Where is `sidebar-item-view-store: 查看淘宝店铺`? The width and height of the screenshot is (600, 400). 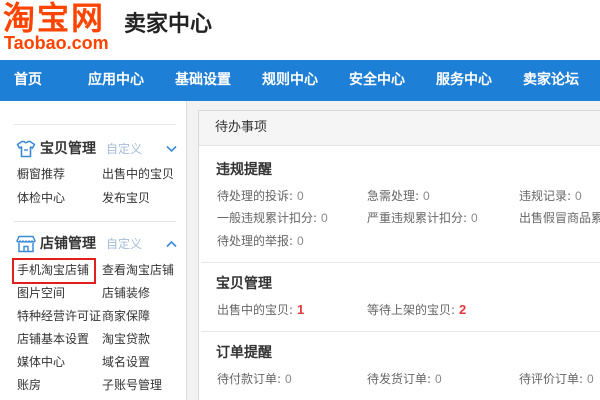 sidebar-item-view-store: 查看淘宝店铺 is located at coordinates (143, 270).